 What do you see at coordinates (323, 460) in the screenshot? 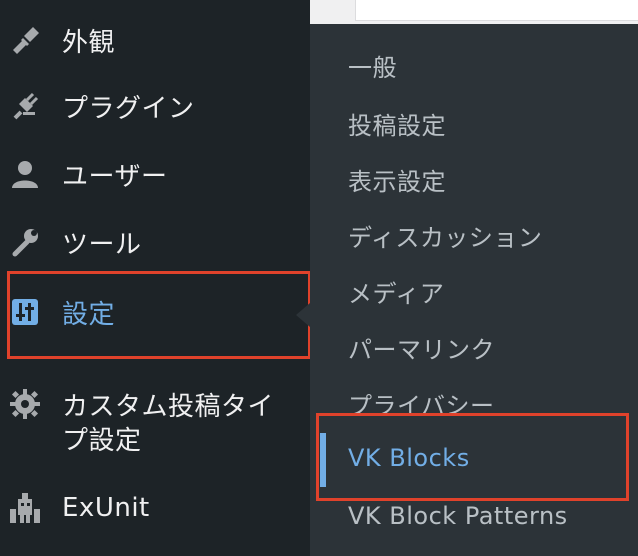
I see `submenu-active-indicator` at bounding box center [323, 460].